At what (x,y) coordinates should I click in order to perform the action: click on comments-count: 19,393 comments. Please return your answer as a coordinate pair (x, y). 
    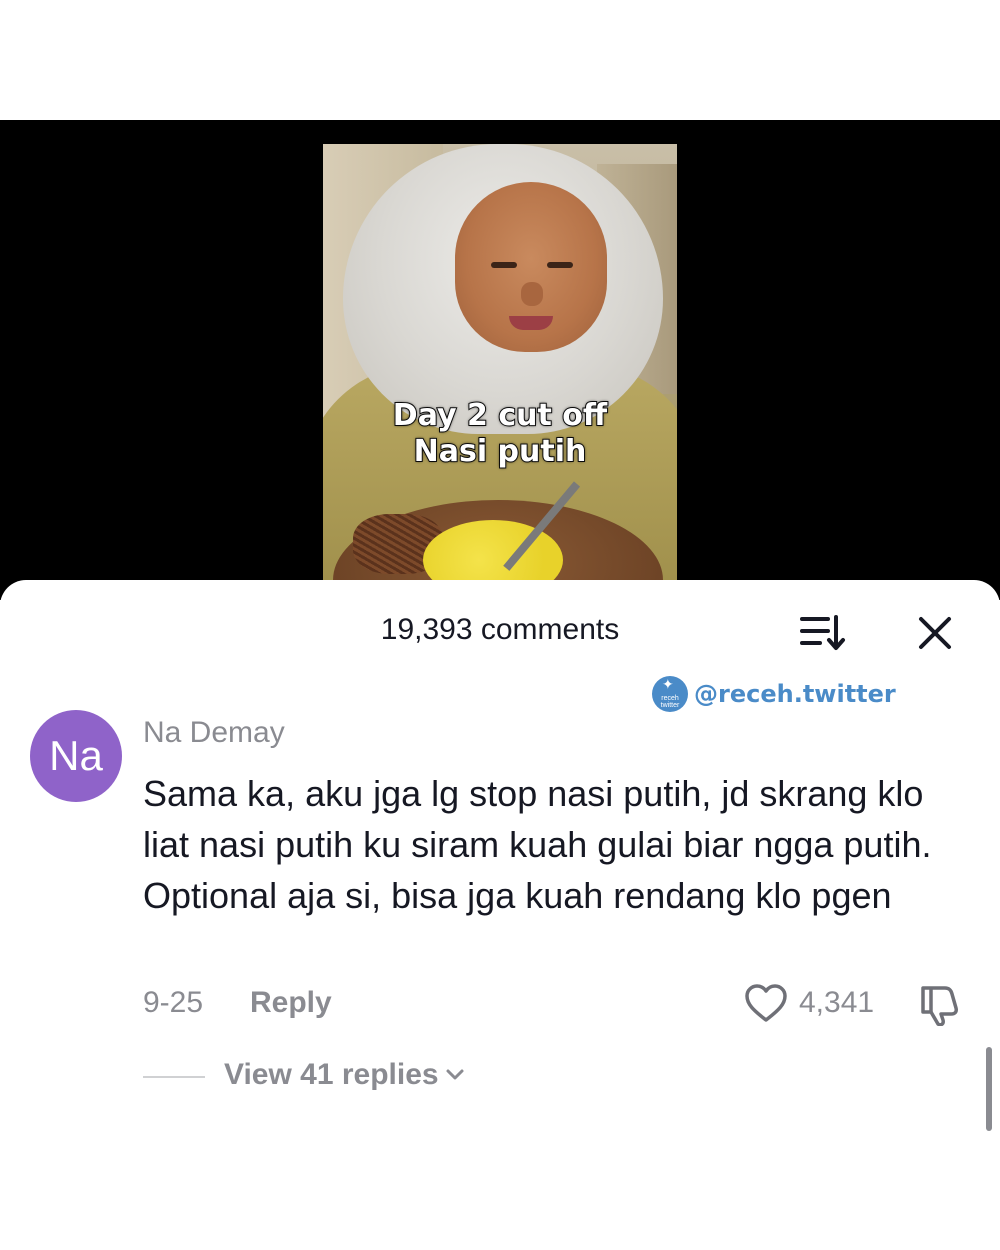
    Looking at the image, I should click on (500, 629).